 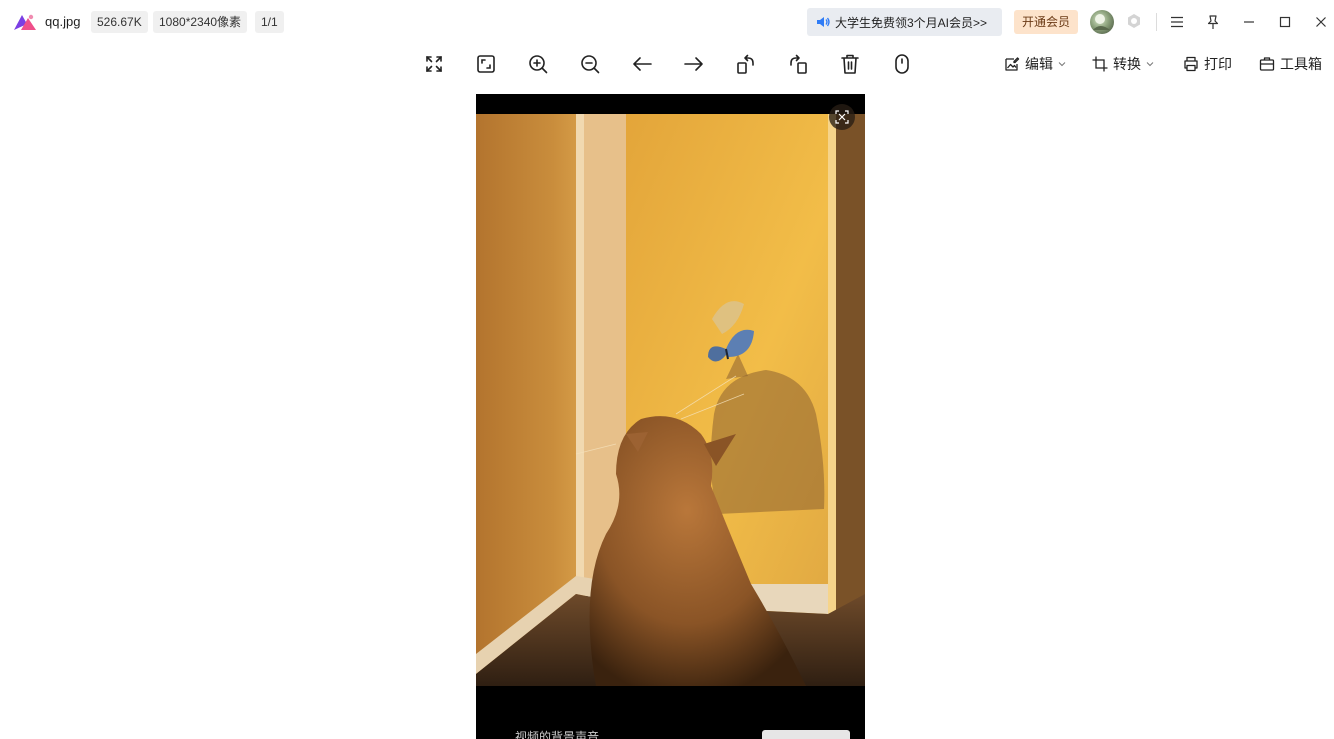 I want to click on pin-icon, so click(x=1213, y=22).